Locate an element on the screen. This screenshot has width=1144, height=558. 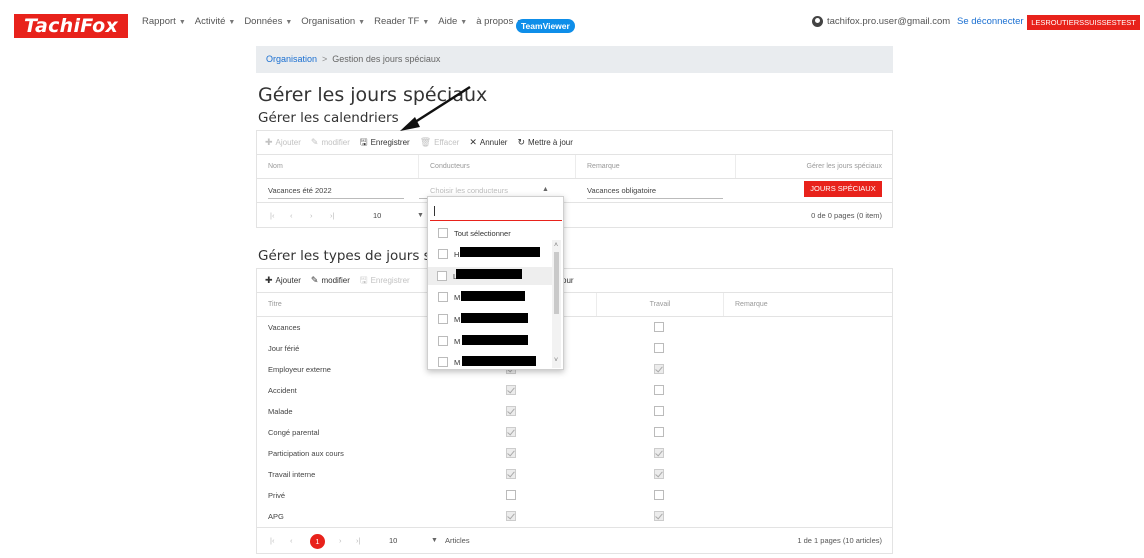
arrow-line is located at coordinates (441, 105).